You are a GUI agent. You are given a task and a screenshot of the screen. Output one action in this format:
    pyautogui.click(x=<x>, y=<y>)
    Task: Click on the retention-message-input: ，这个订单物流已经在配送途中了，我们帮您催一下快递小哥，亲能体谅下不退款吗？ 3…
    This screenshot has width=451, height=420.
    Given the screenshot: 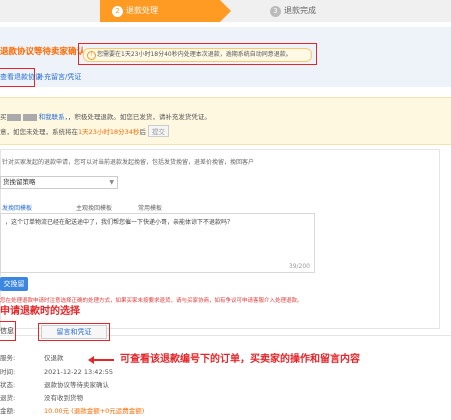 What is the action you would take?
    pyautogui.click(x=157, y=243)
    